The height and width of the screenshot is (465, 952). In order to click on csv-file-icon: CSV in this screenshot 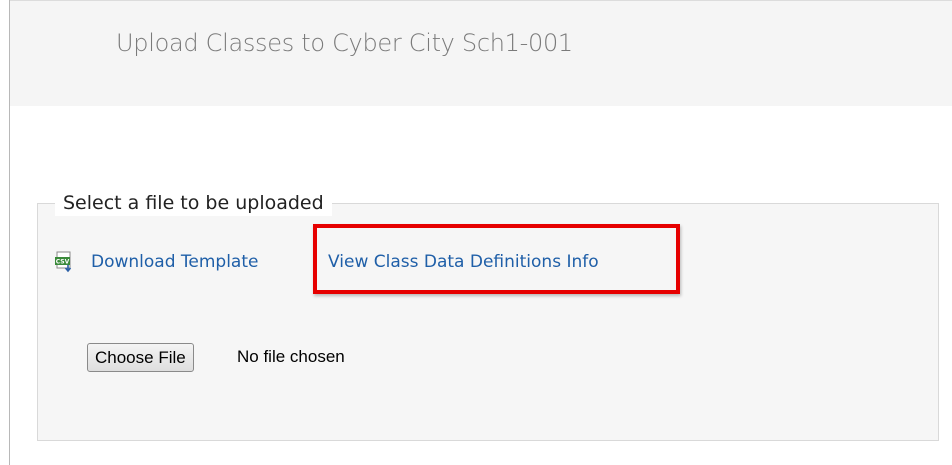, I will do `click(64, 262)`.